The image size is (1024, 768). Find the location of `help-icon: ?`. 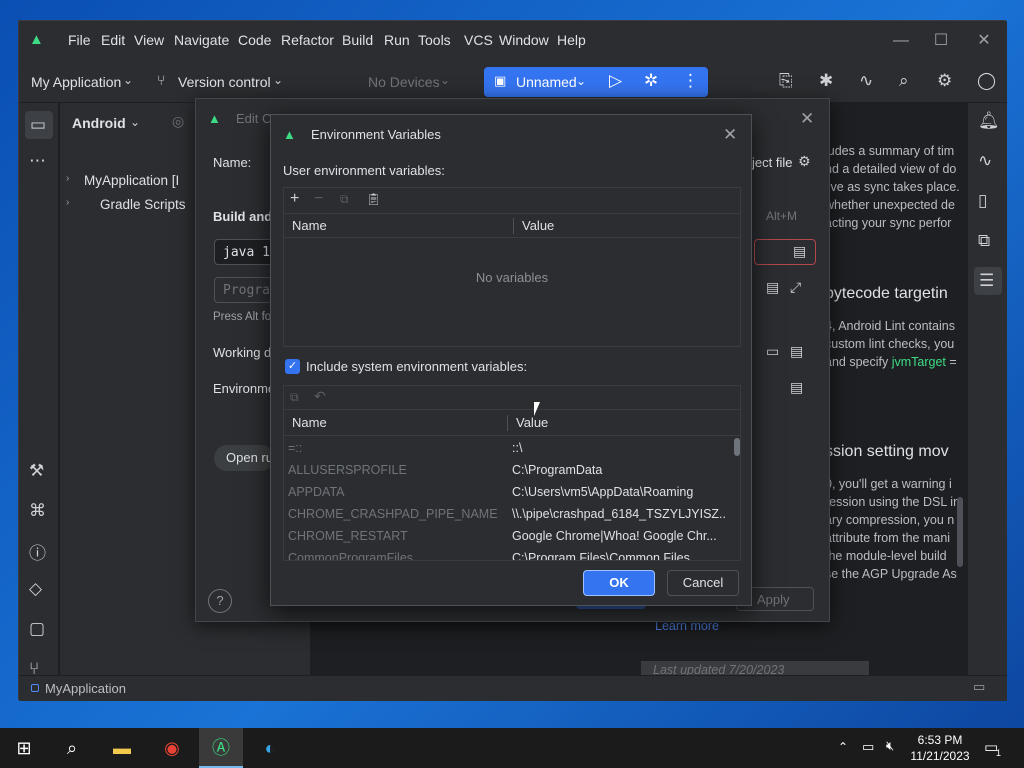

help-icon: ? is located at coordinates (220, 601).